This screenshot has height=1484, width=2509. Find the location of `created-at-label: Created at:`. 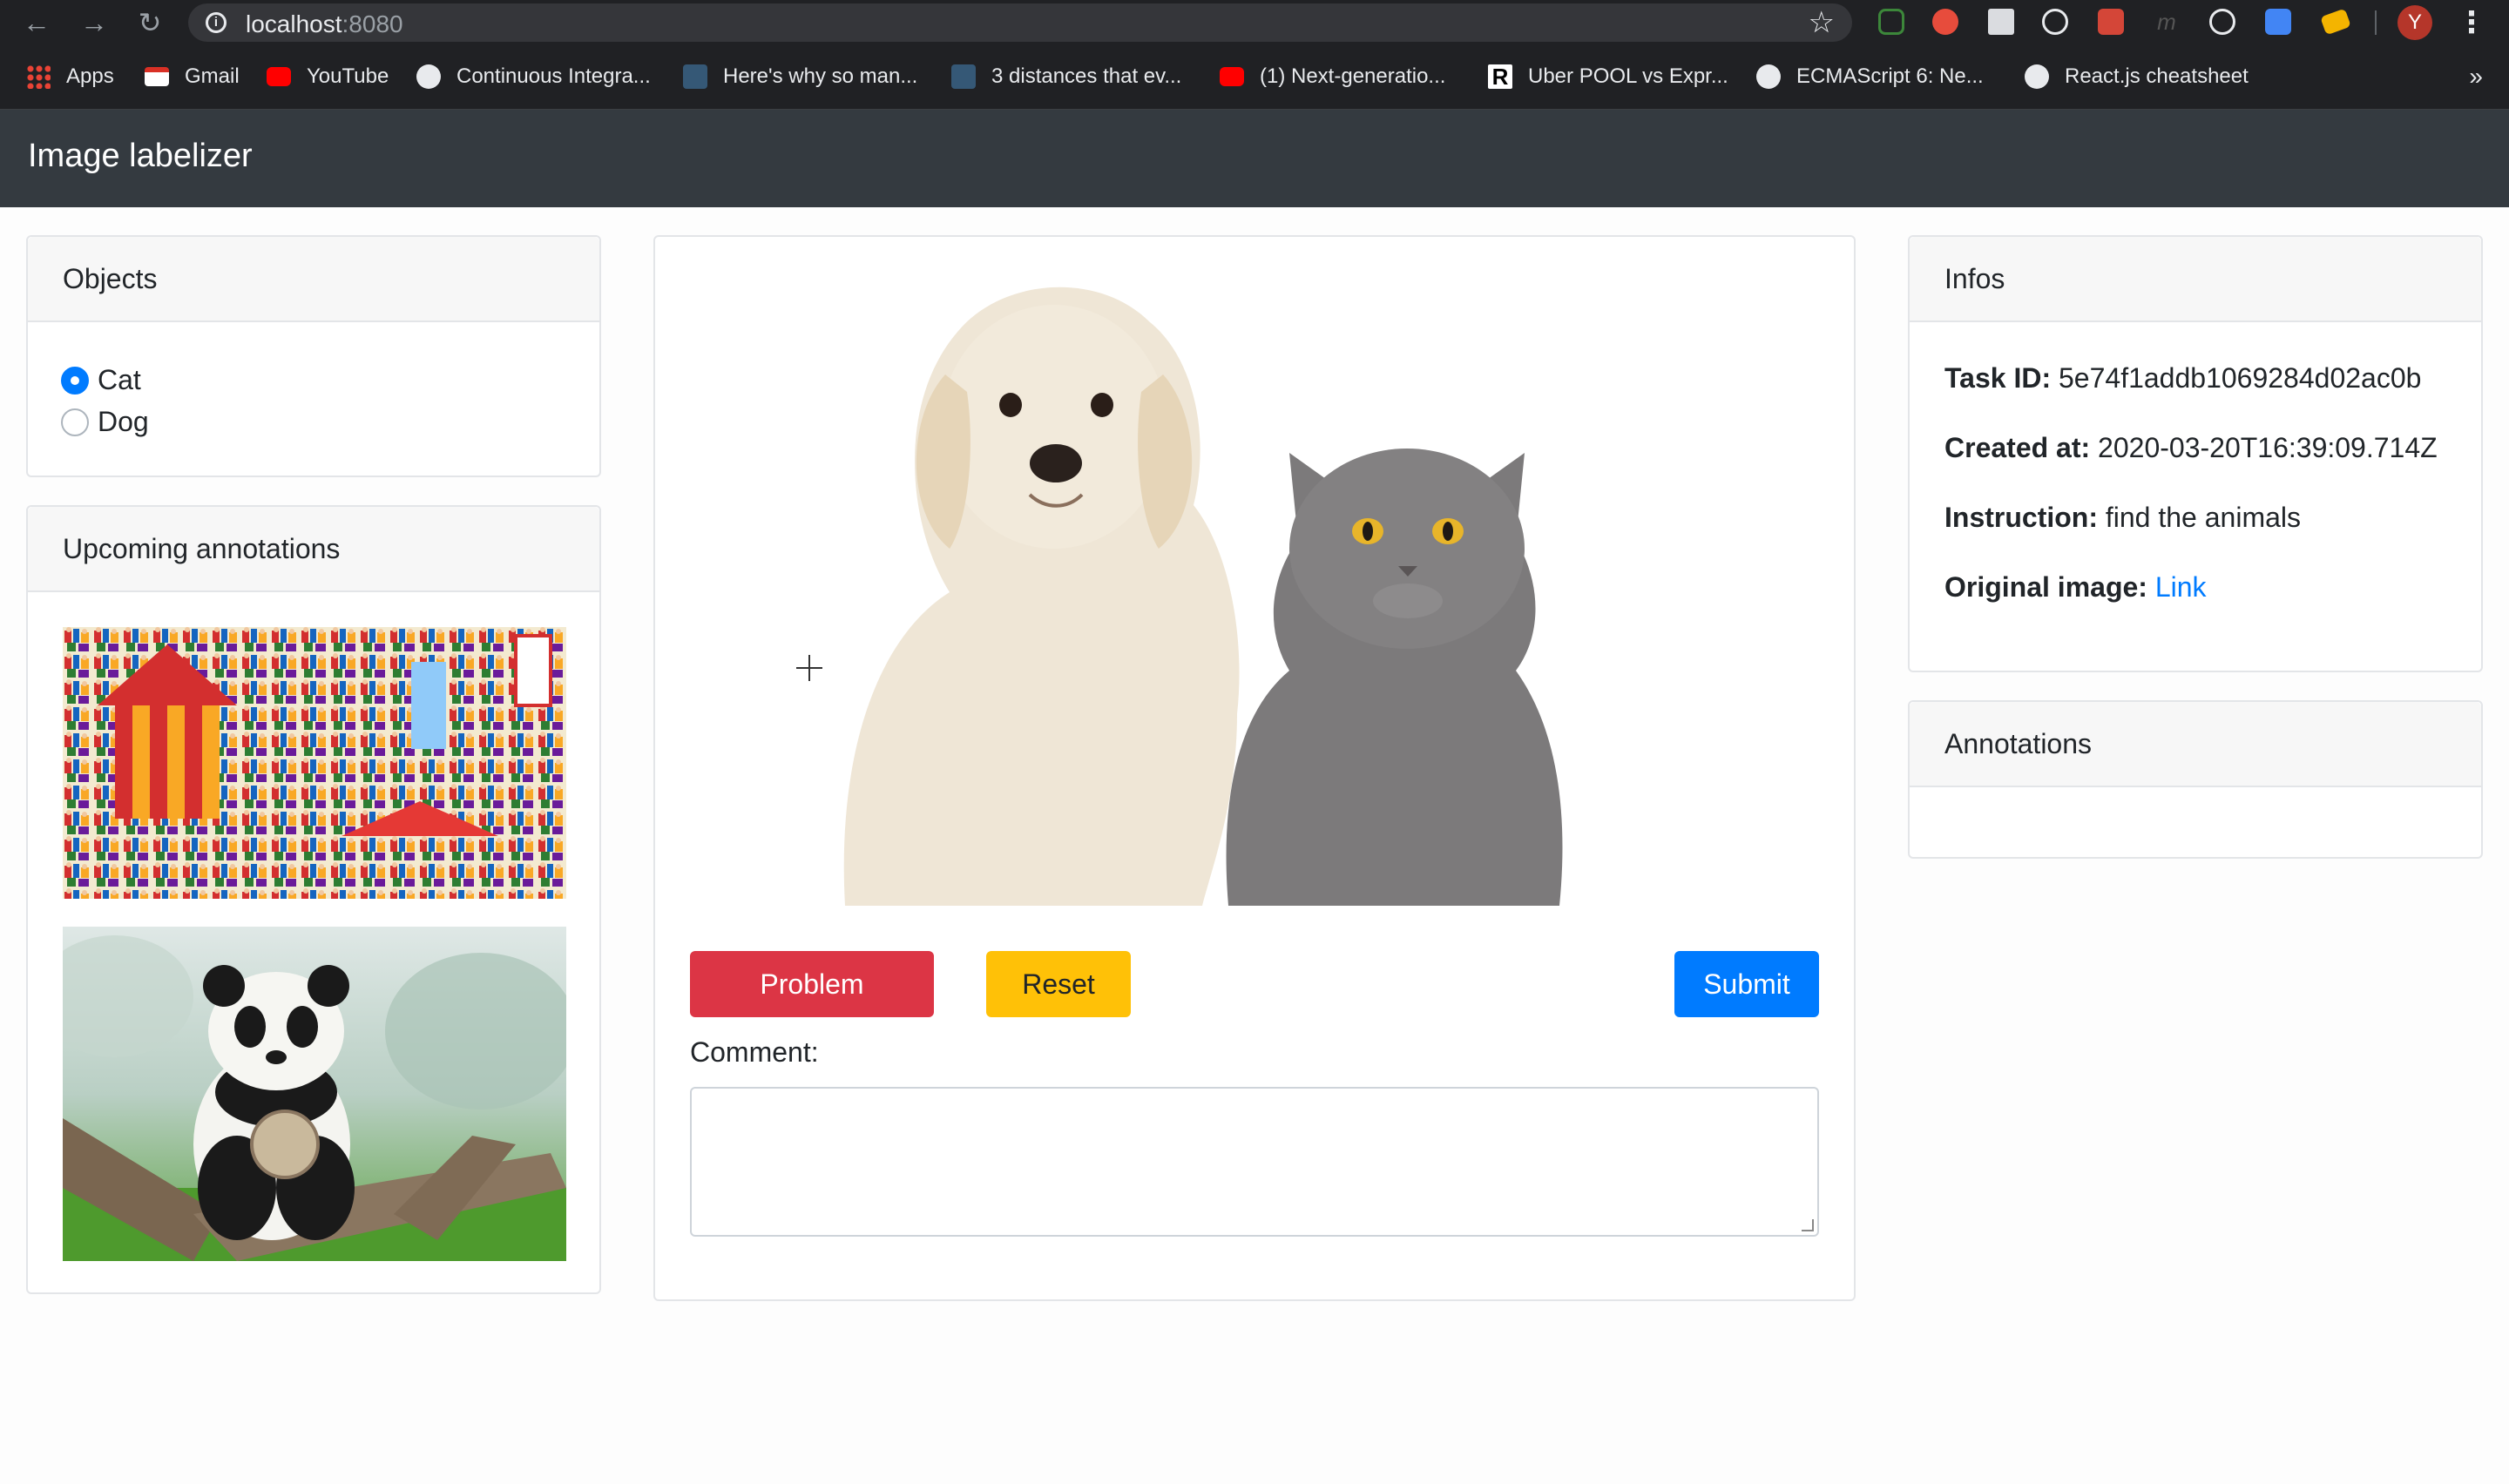

created-at-label: Created at: is located at coordinates (2017, 447).